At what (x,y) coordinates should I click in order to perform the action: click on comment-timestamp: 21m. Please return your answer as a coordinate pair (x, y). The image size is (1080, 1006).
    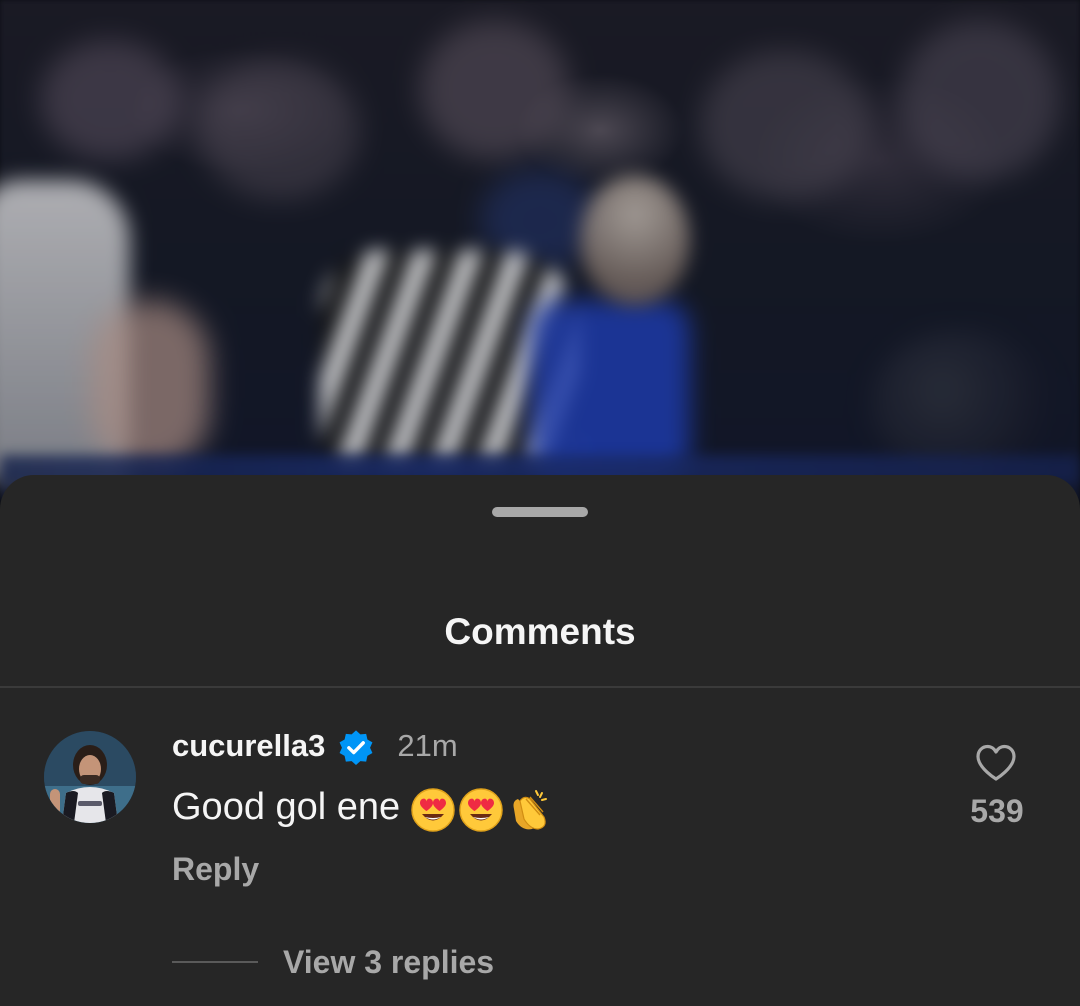
    Looking at the image, I should click on (427, 745).